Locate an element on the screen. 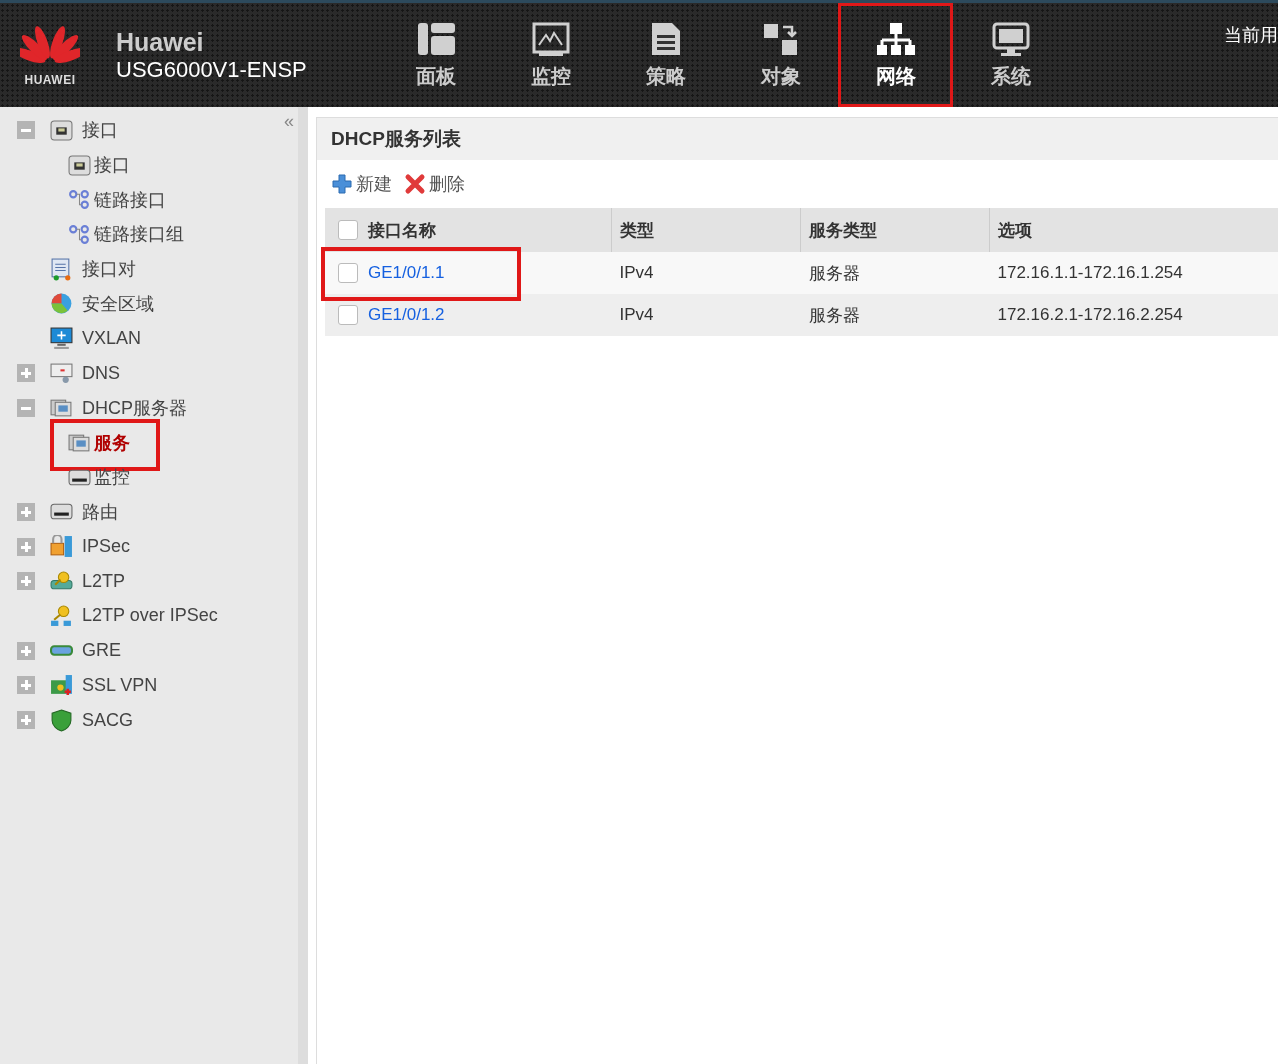 The image size is (1278, 1064). select-all-checkbox is located at coordinates (348, 230).